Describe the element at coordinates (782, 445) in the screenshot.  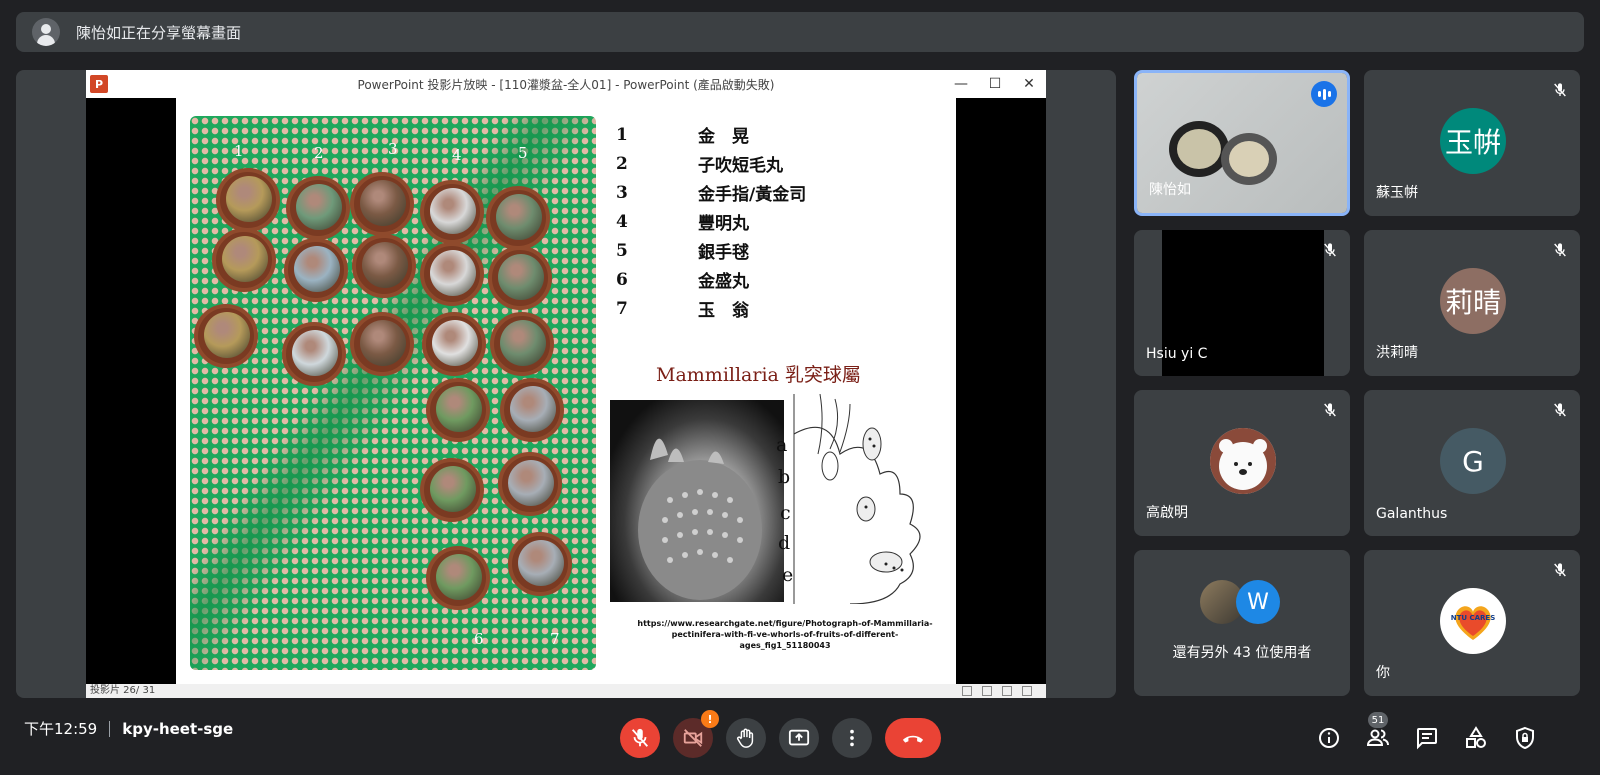
I see `callout-label: a` at that location.